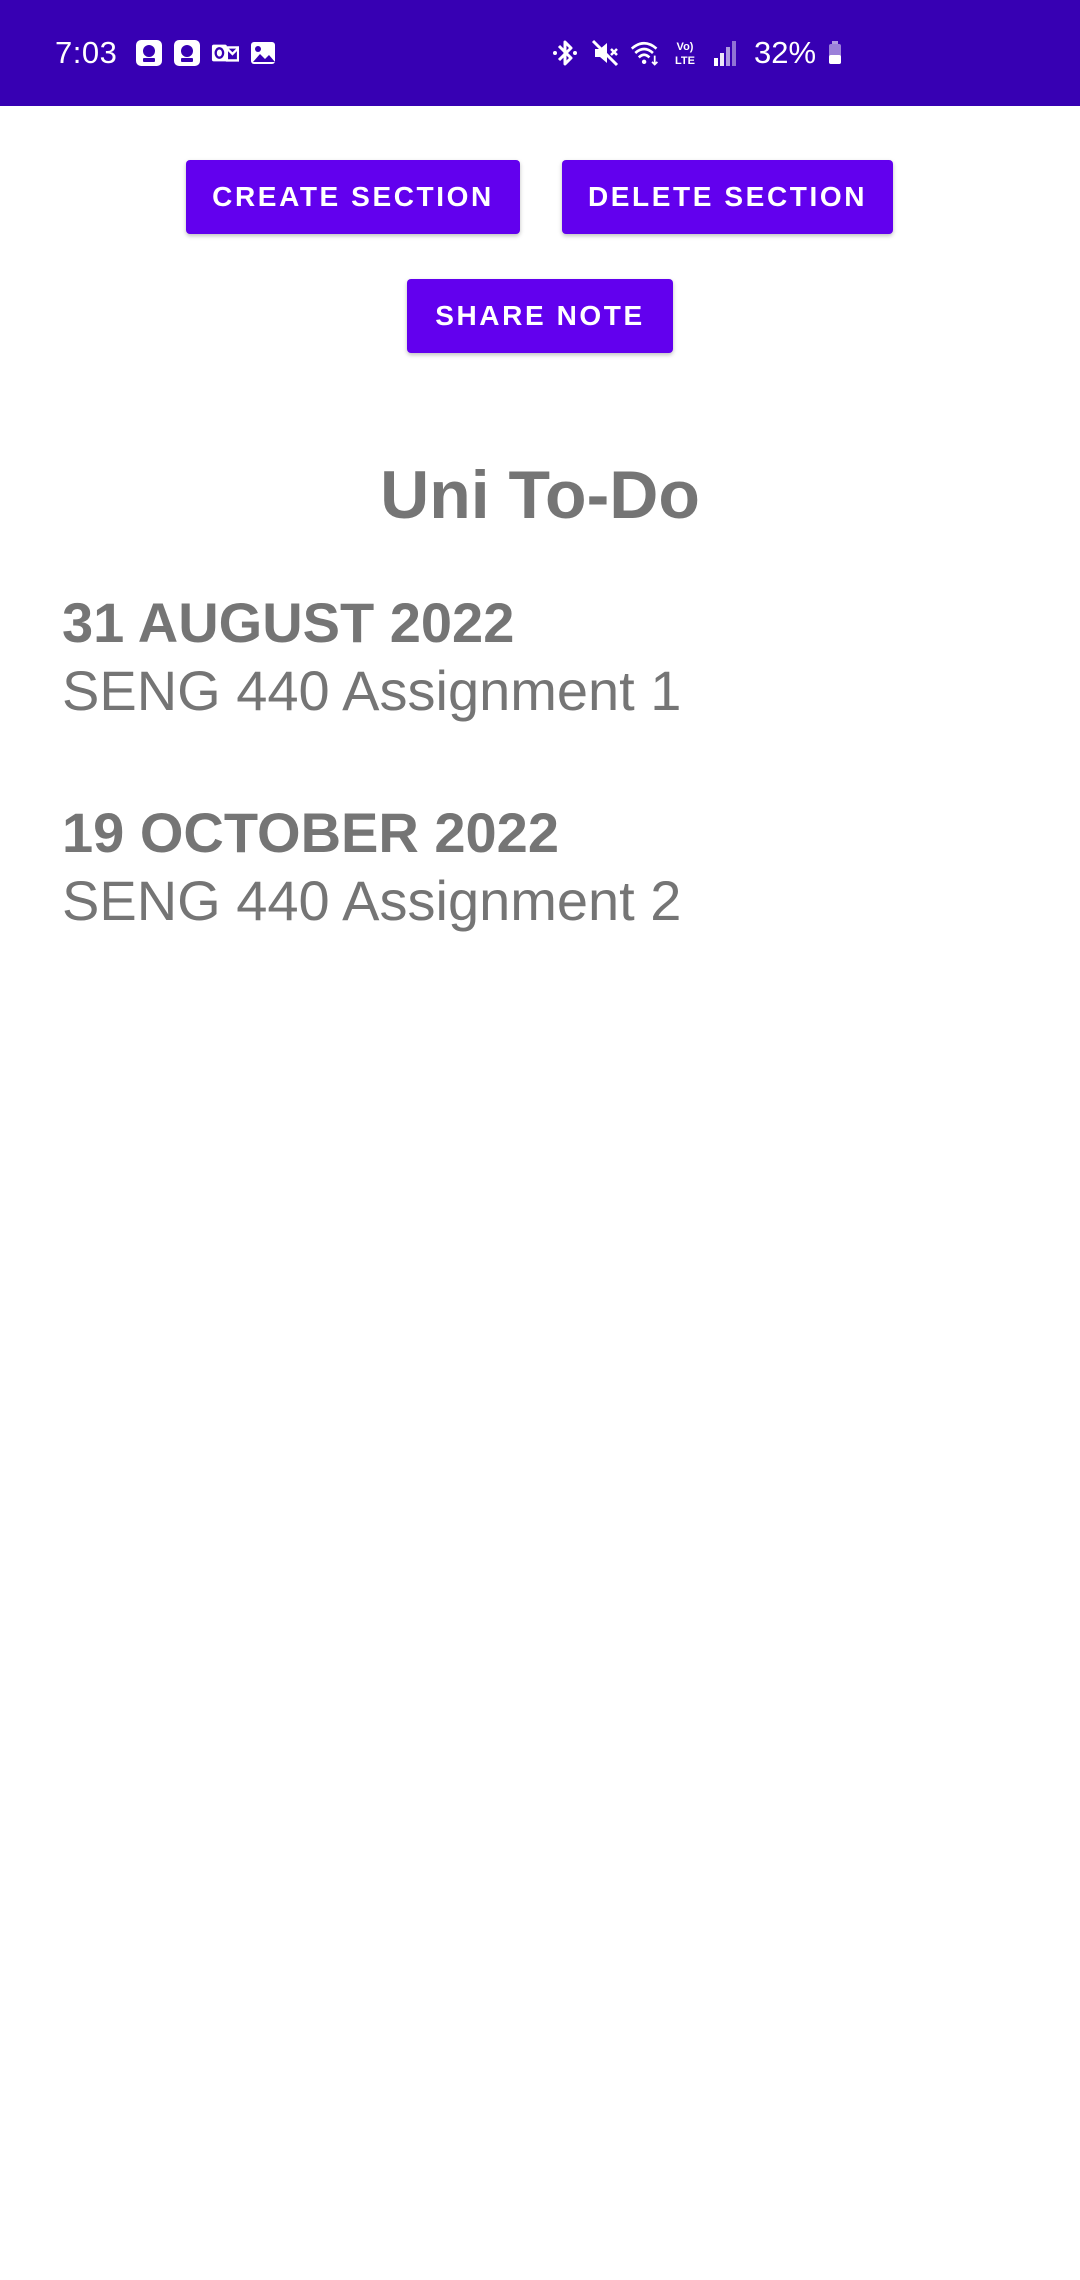 This screenshot has width=1080, height=2280. What do you see at coordinates (605, 53) in the screenshot?
I see `mute-icon` at bounding box center [605, 53].